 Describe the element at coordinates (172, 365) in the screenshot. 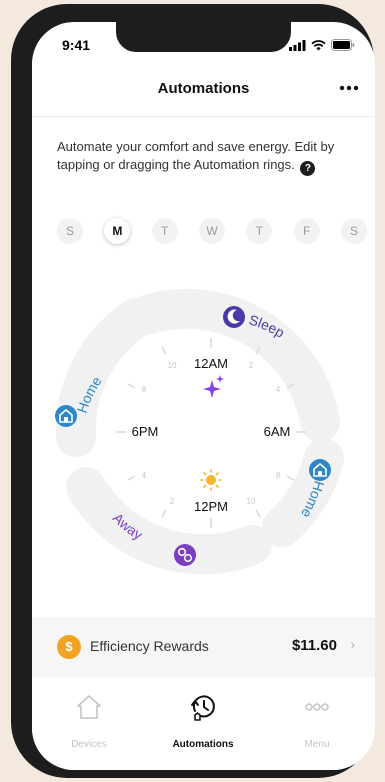

I see `tick-label-10-top: 10` at that location.